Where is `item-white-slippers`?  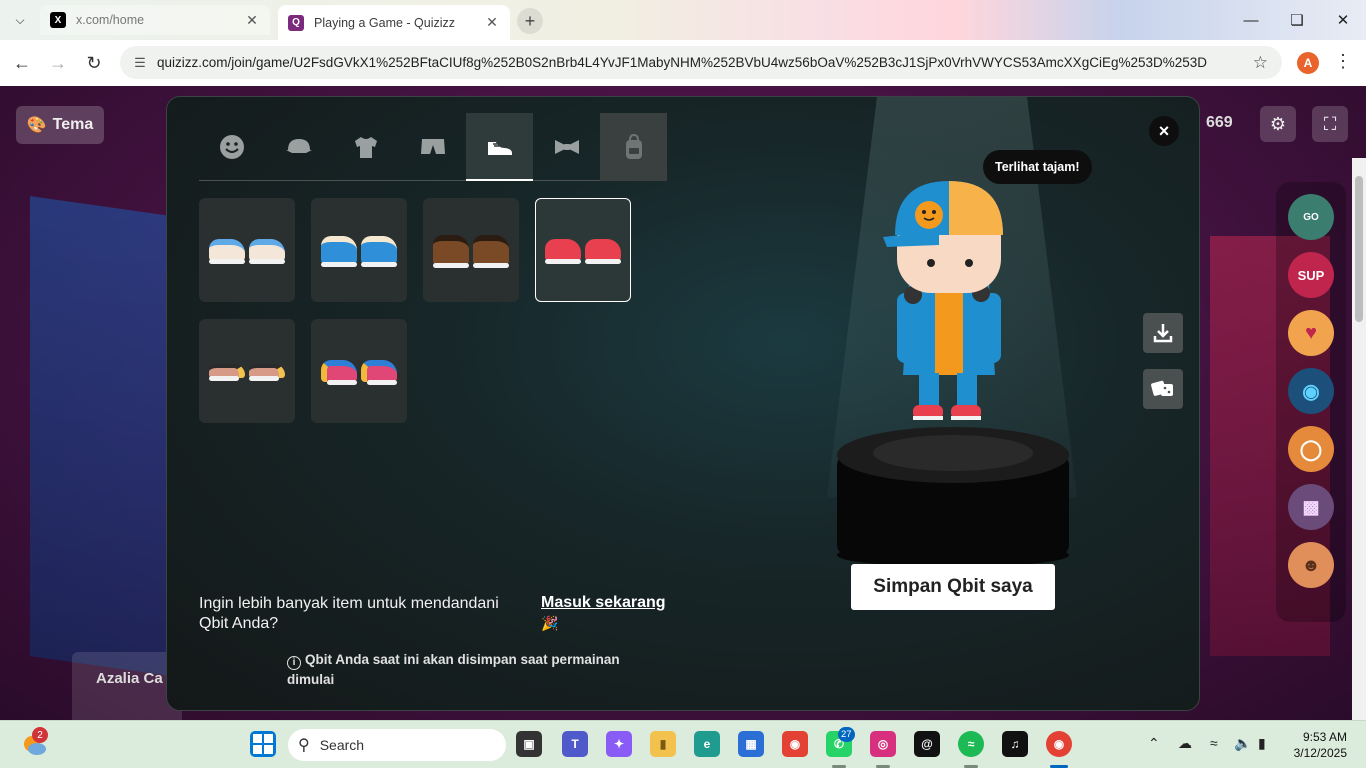
item-white-slippers is located at coordinates (247, 250).